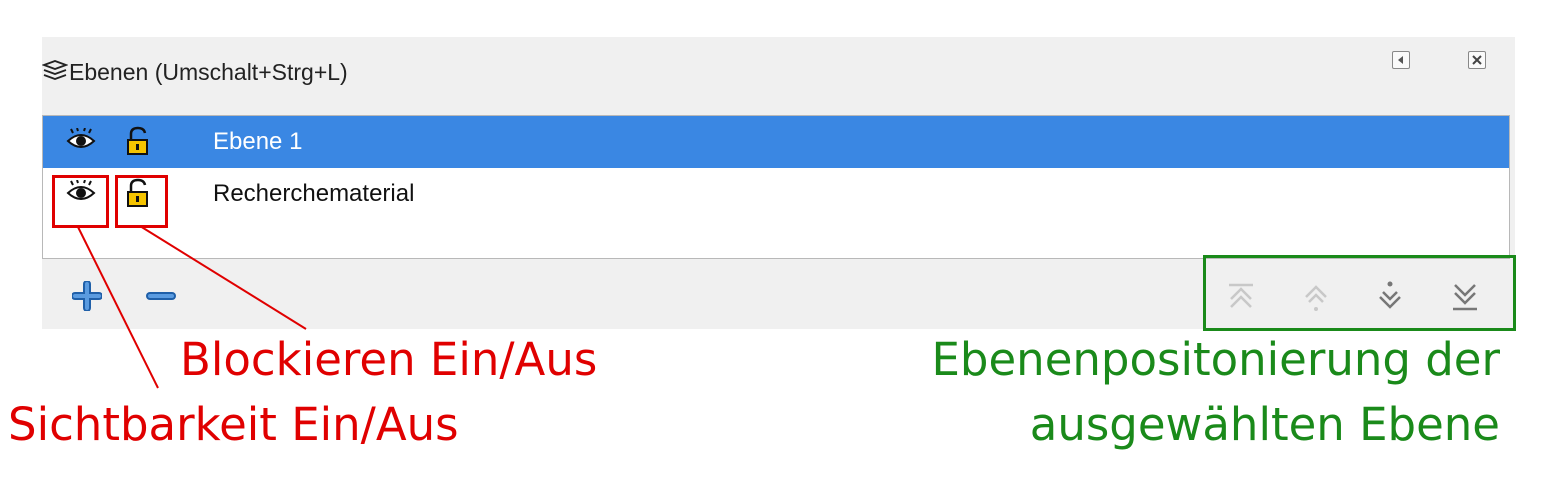 The width and height of the screenshot is (1543, 488). What do you see at coordinates (80, 201) in the screenshot?
I see `visibility-highlight-box` at bounding box center [80, 201].